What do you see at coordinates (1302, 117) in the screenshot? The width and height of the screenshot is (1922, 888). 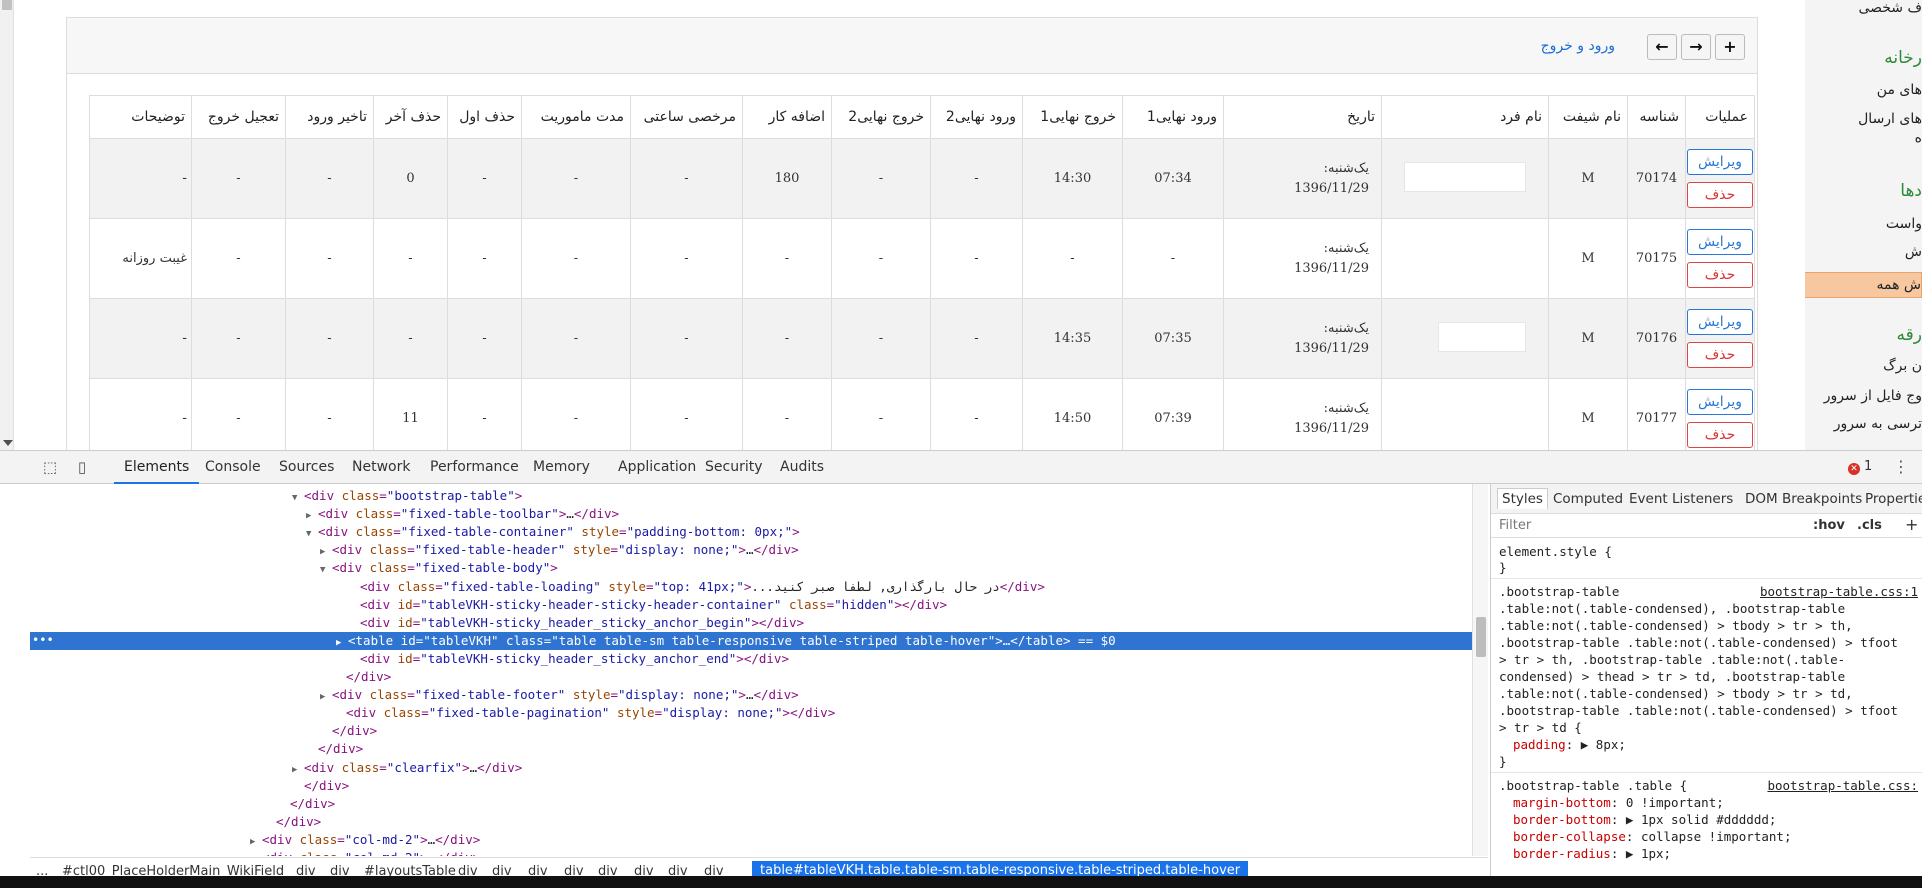 I see `column-header: تاریخ` at bounding box center [1302, 117].